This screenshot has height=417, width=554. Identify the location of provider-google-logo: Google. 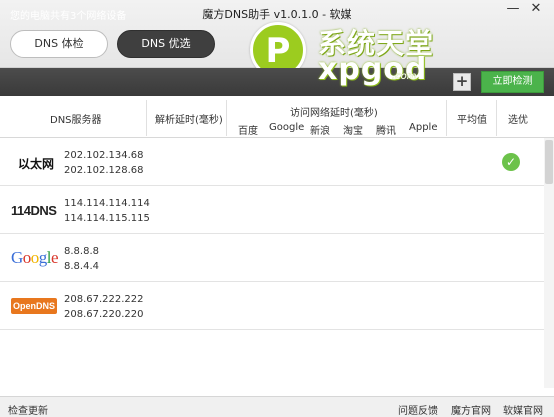
(35, 258).